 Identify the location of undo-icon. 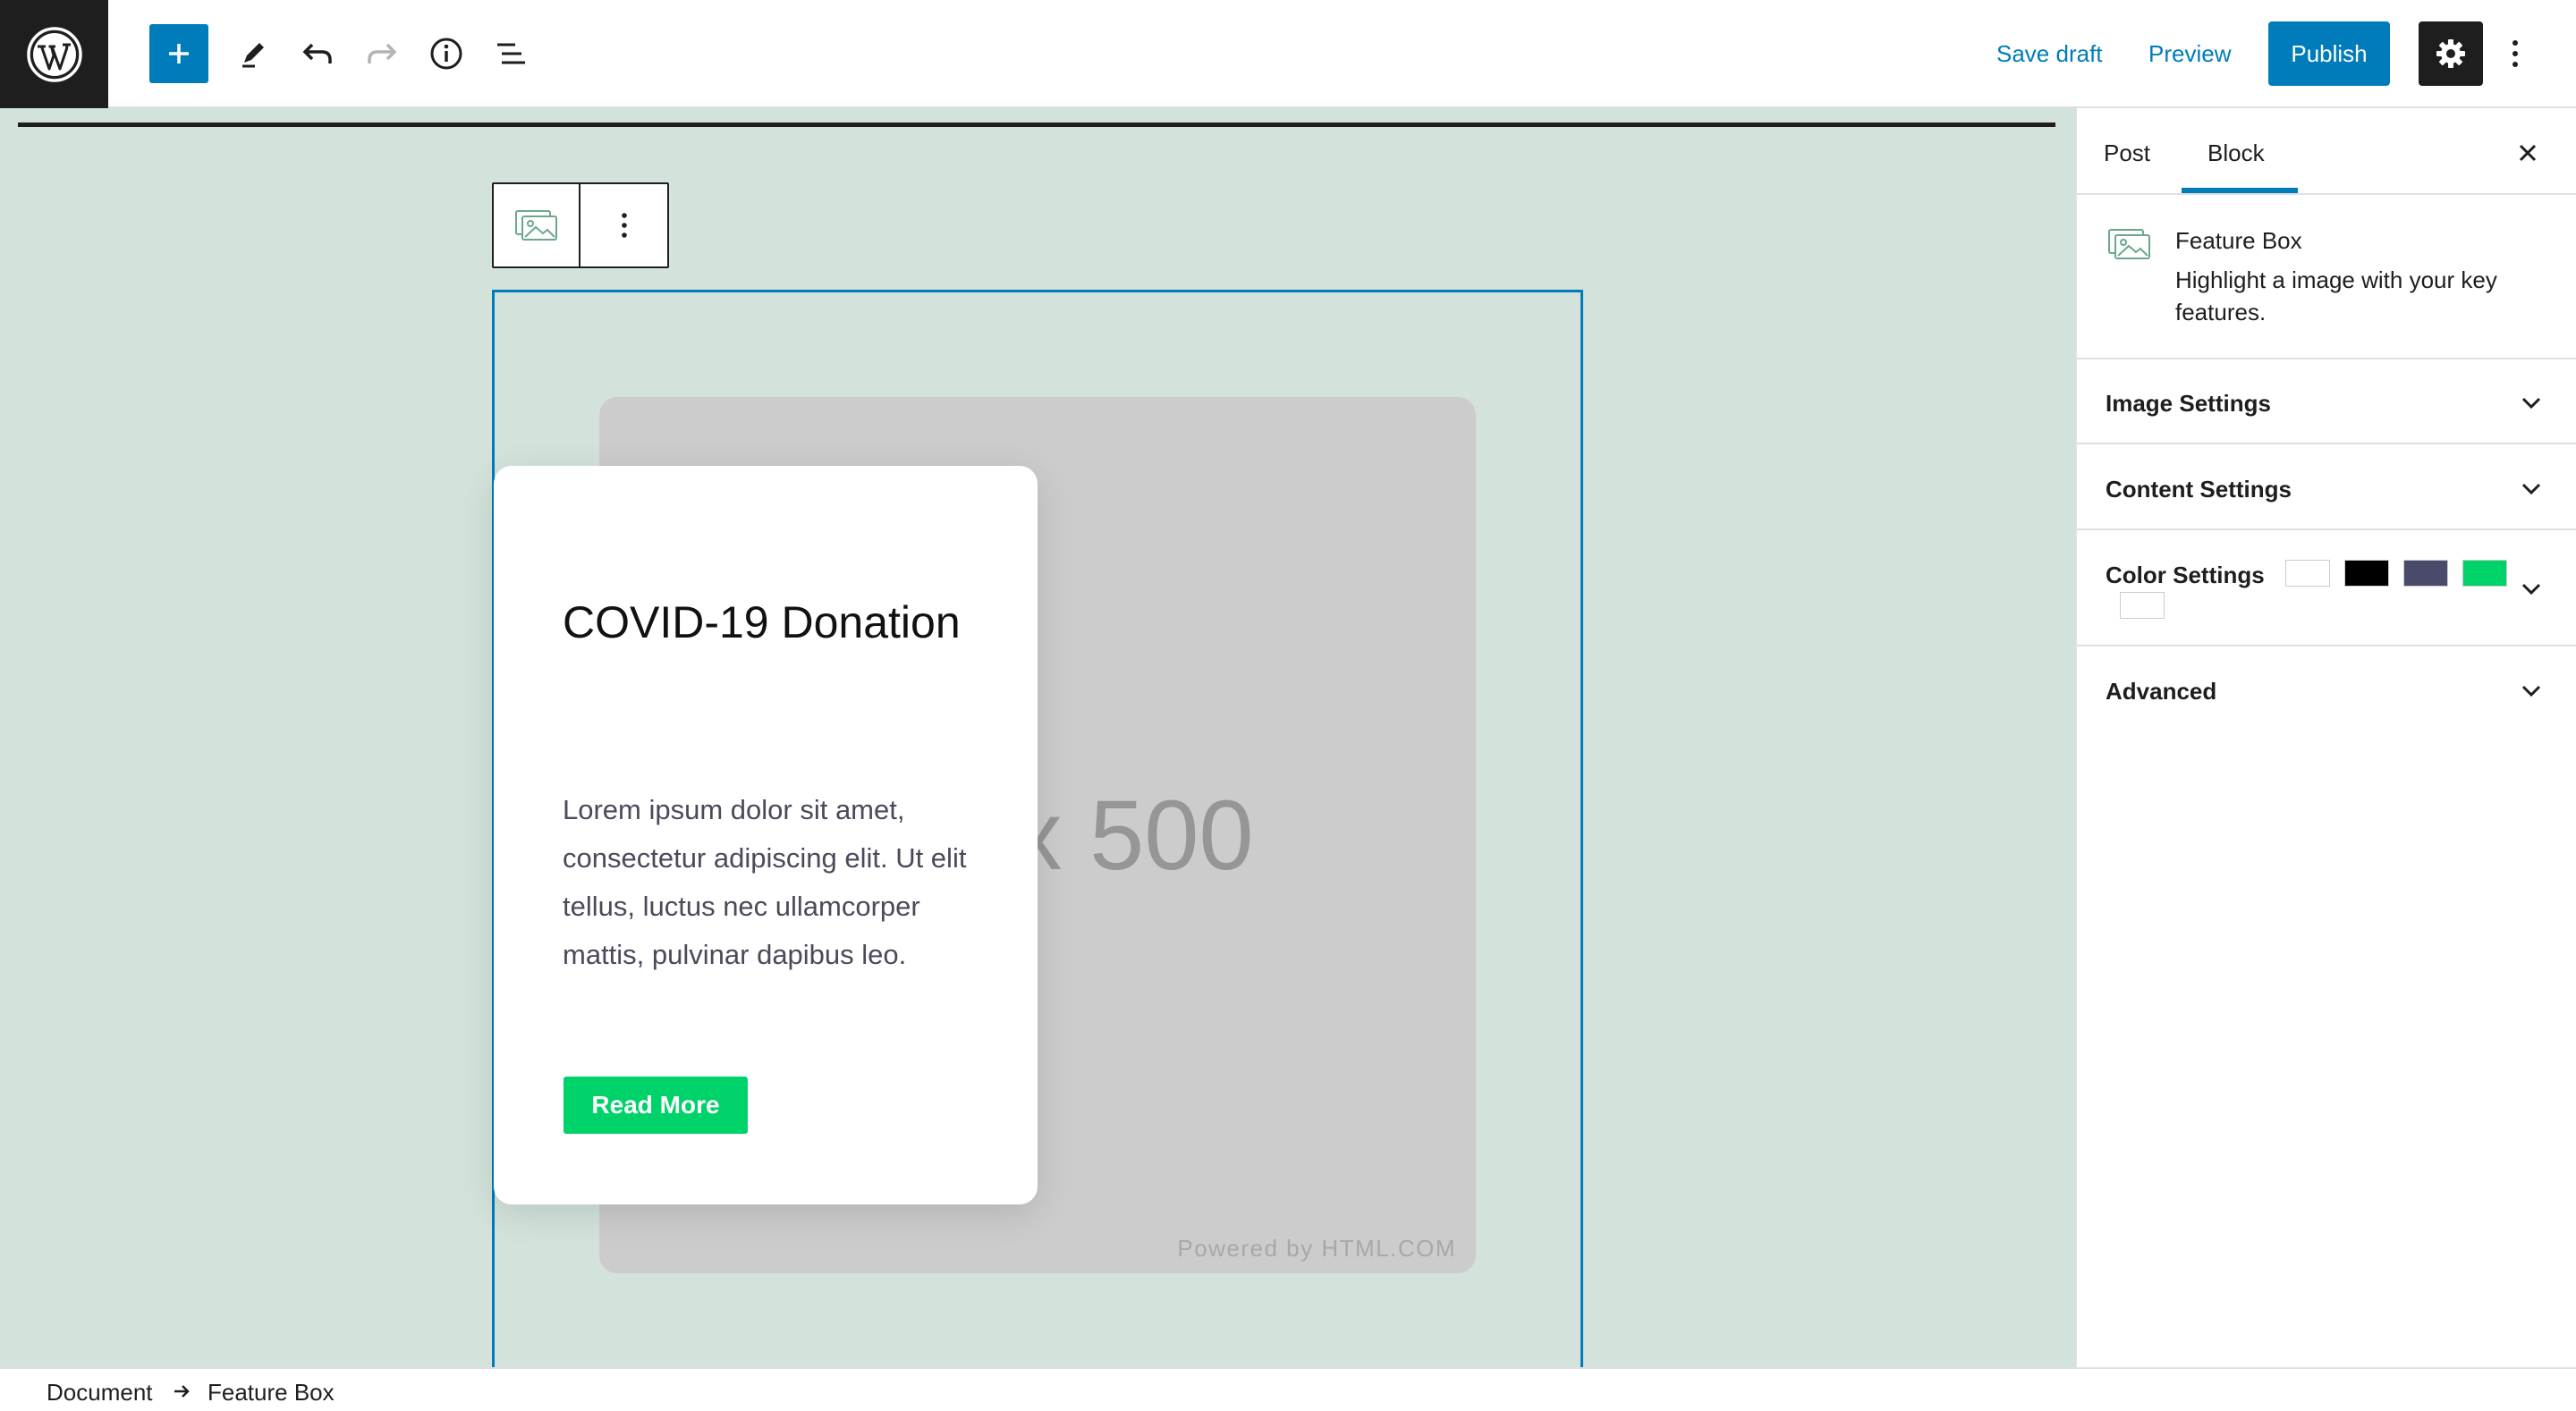
(317, 53).